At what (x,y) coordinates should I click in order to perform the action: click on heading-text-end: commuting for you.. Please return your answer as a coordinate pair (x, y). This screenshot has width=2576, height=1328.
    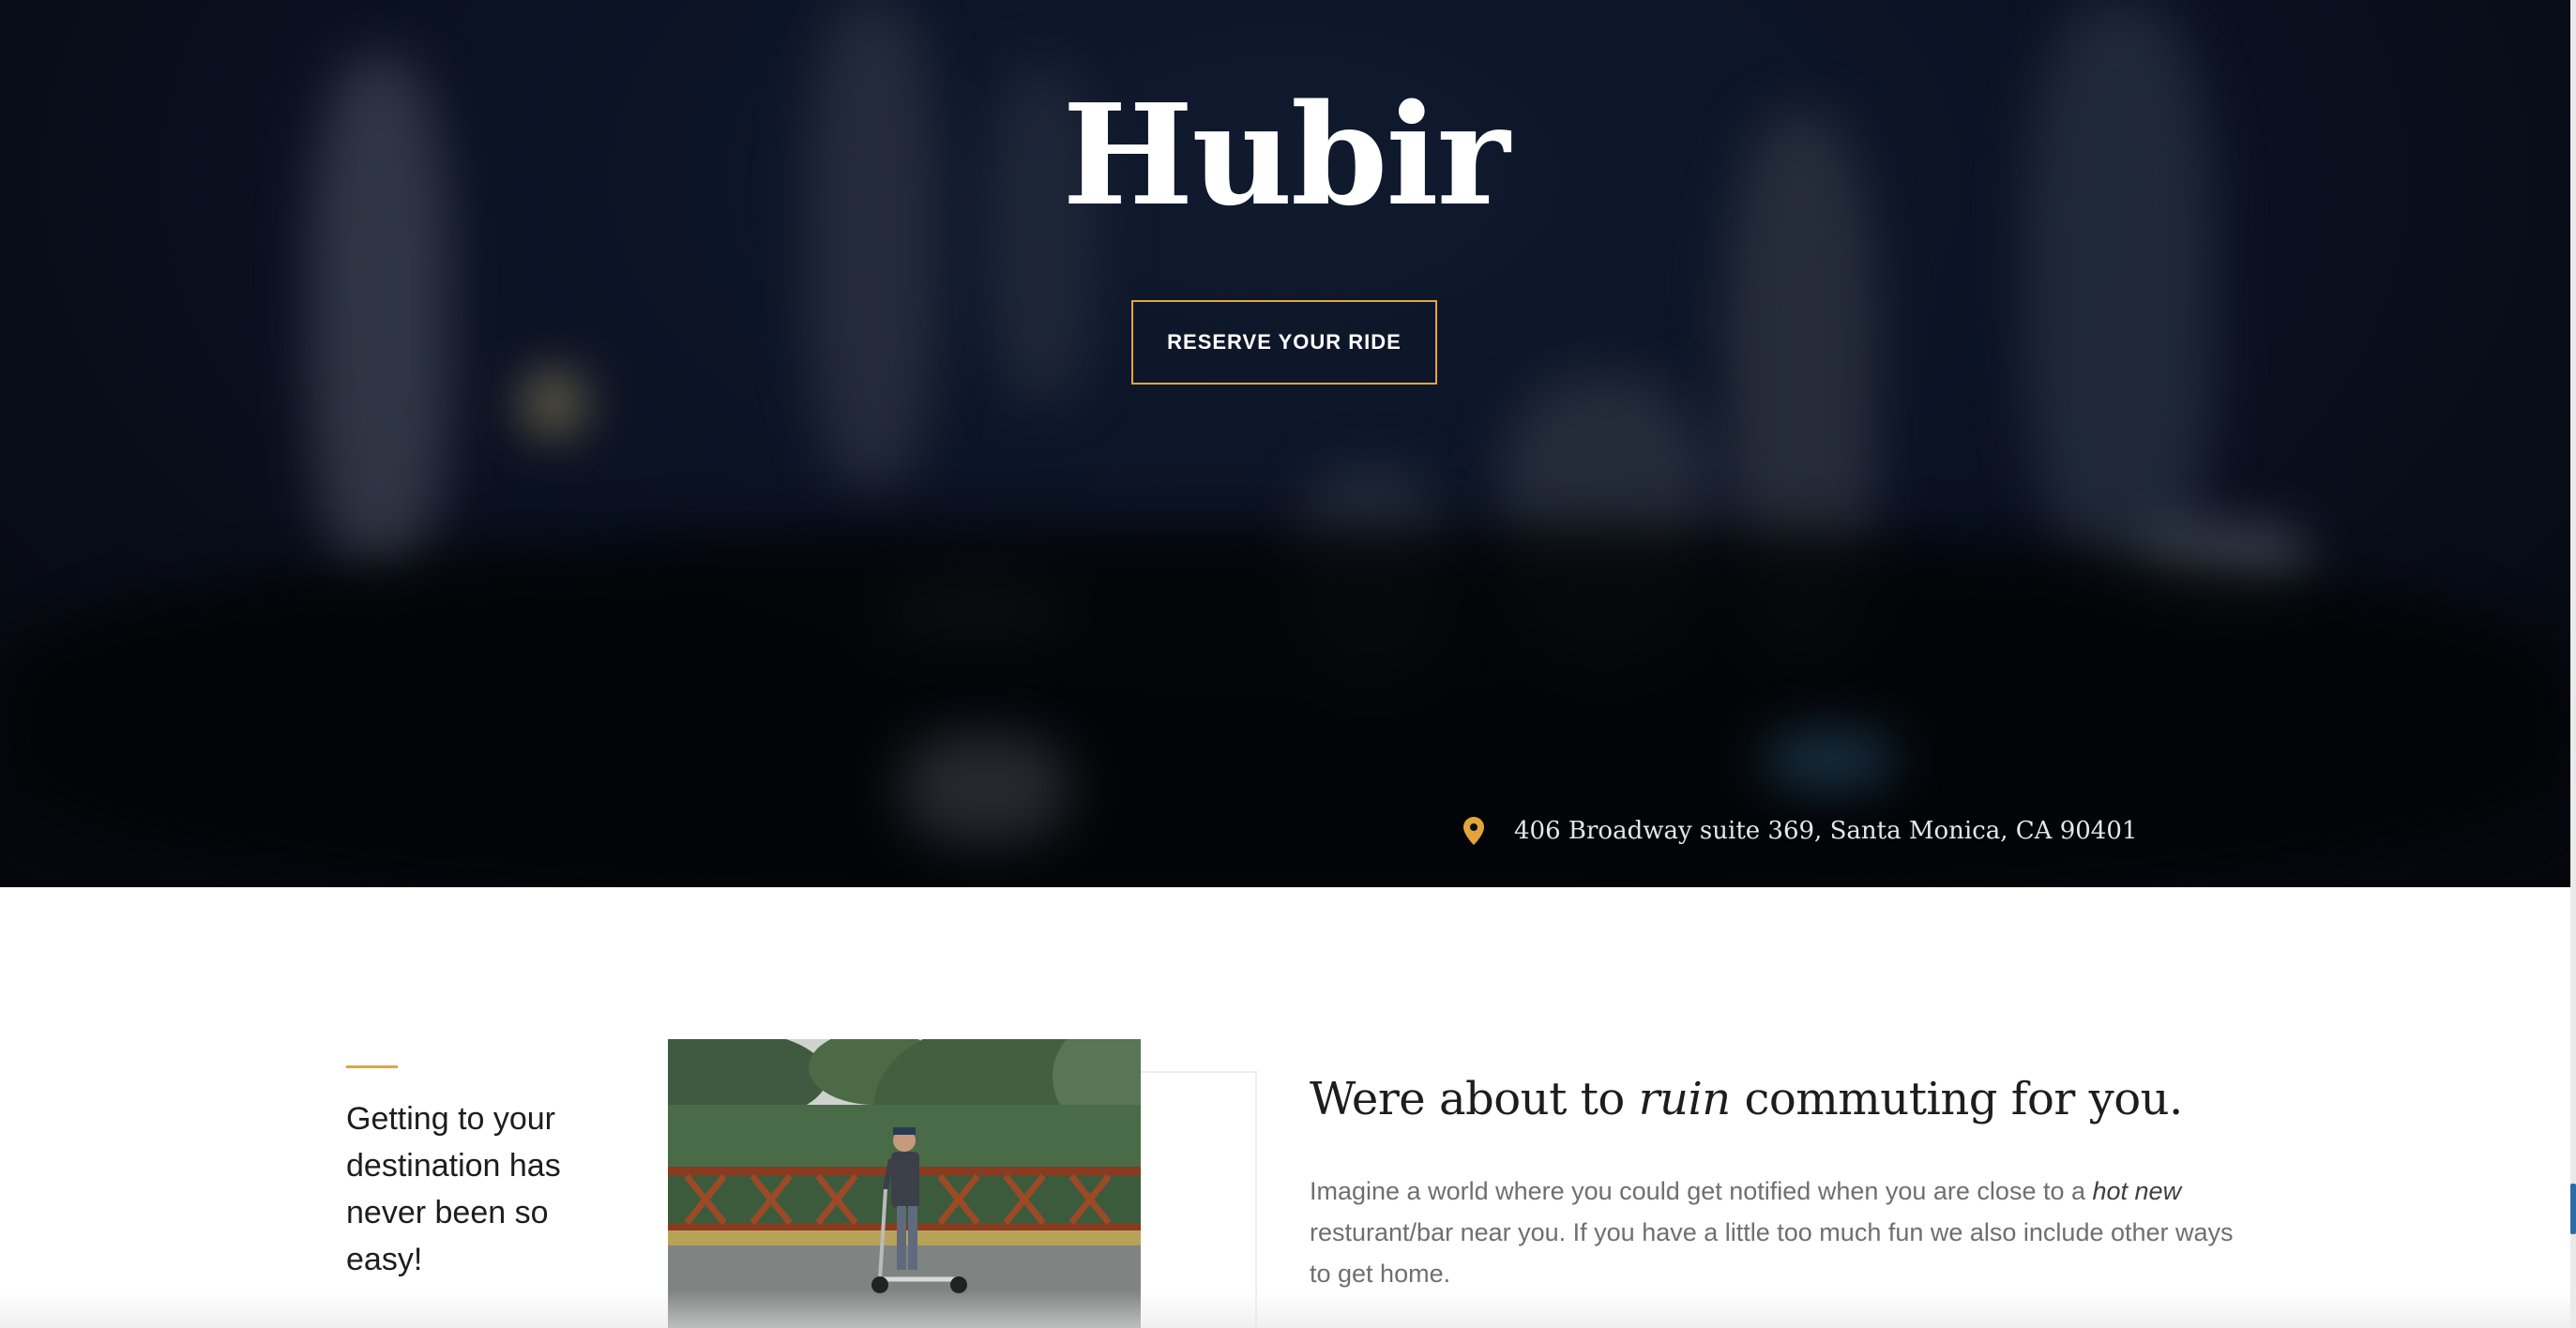
    Looking at the image, I should click on (1956, 1099).